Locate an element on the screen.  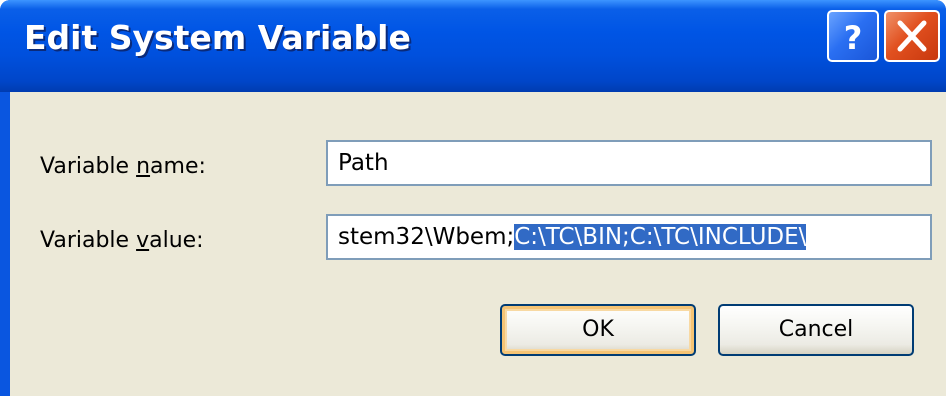
help-button: ? is located at coordinates (853, 36).